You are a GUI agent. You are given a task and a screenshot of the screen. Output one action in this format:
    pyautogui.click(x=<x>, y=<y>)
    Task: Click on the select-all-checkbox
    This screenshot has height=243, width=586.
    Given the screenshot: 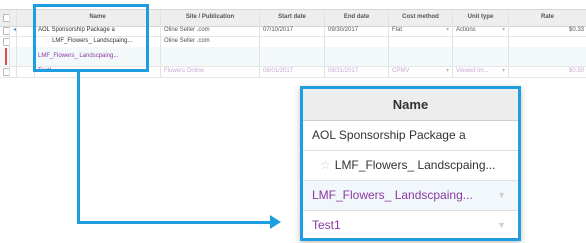 What is the action you would take?
    pyautogui.click(x=6, y=18)
    